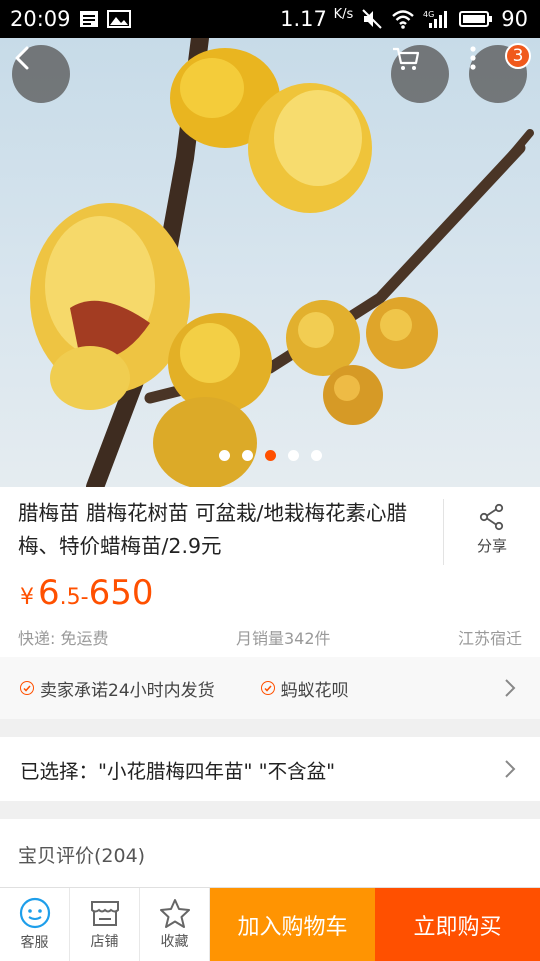 Image resolution: width=540 pixels, height=961 pixels. I want to click on notification-icon, so click(89, 19).